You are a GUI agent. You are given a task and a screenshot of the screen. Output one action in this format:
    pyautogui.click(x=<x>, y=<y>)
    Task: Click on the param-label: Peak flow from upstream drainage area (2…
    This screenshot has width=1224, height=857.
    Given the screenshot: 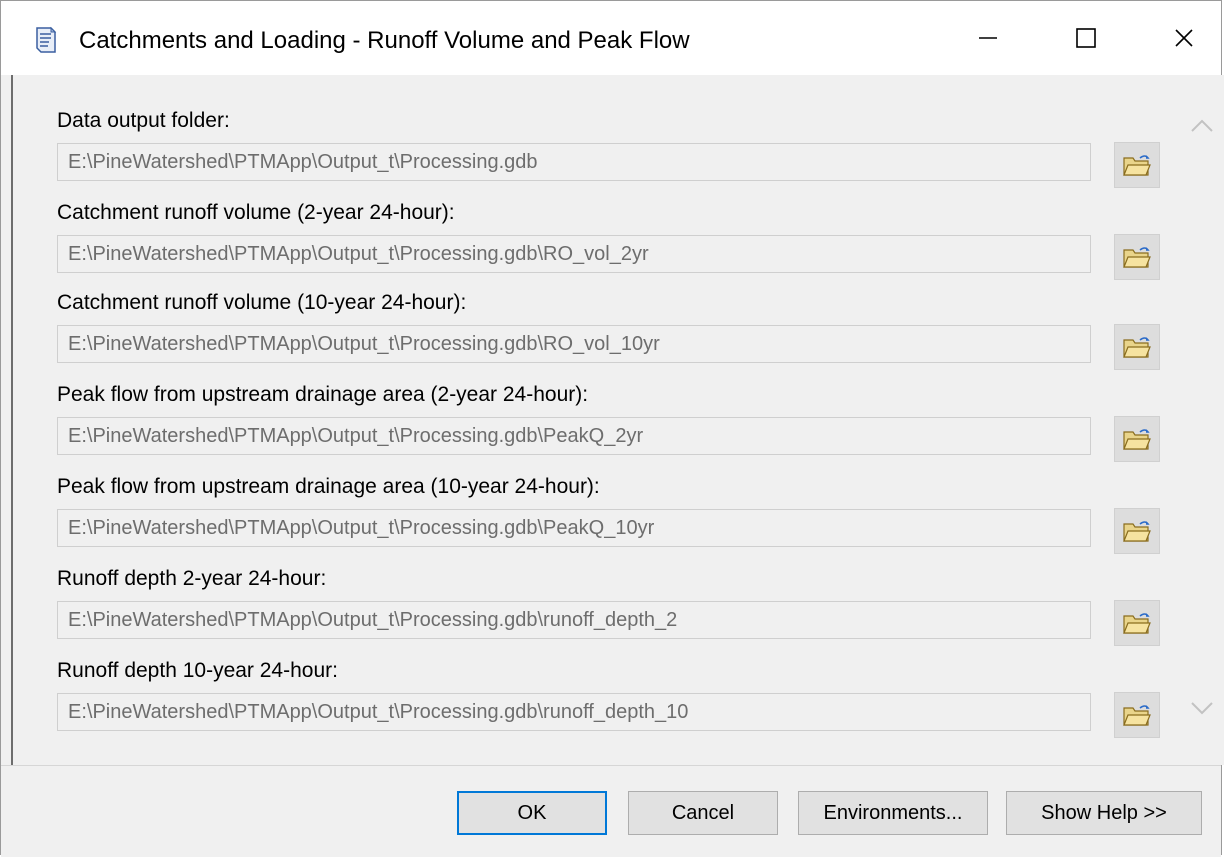 What is the action you would take?
    pyautogui.click(x=323, y=394)
    